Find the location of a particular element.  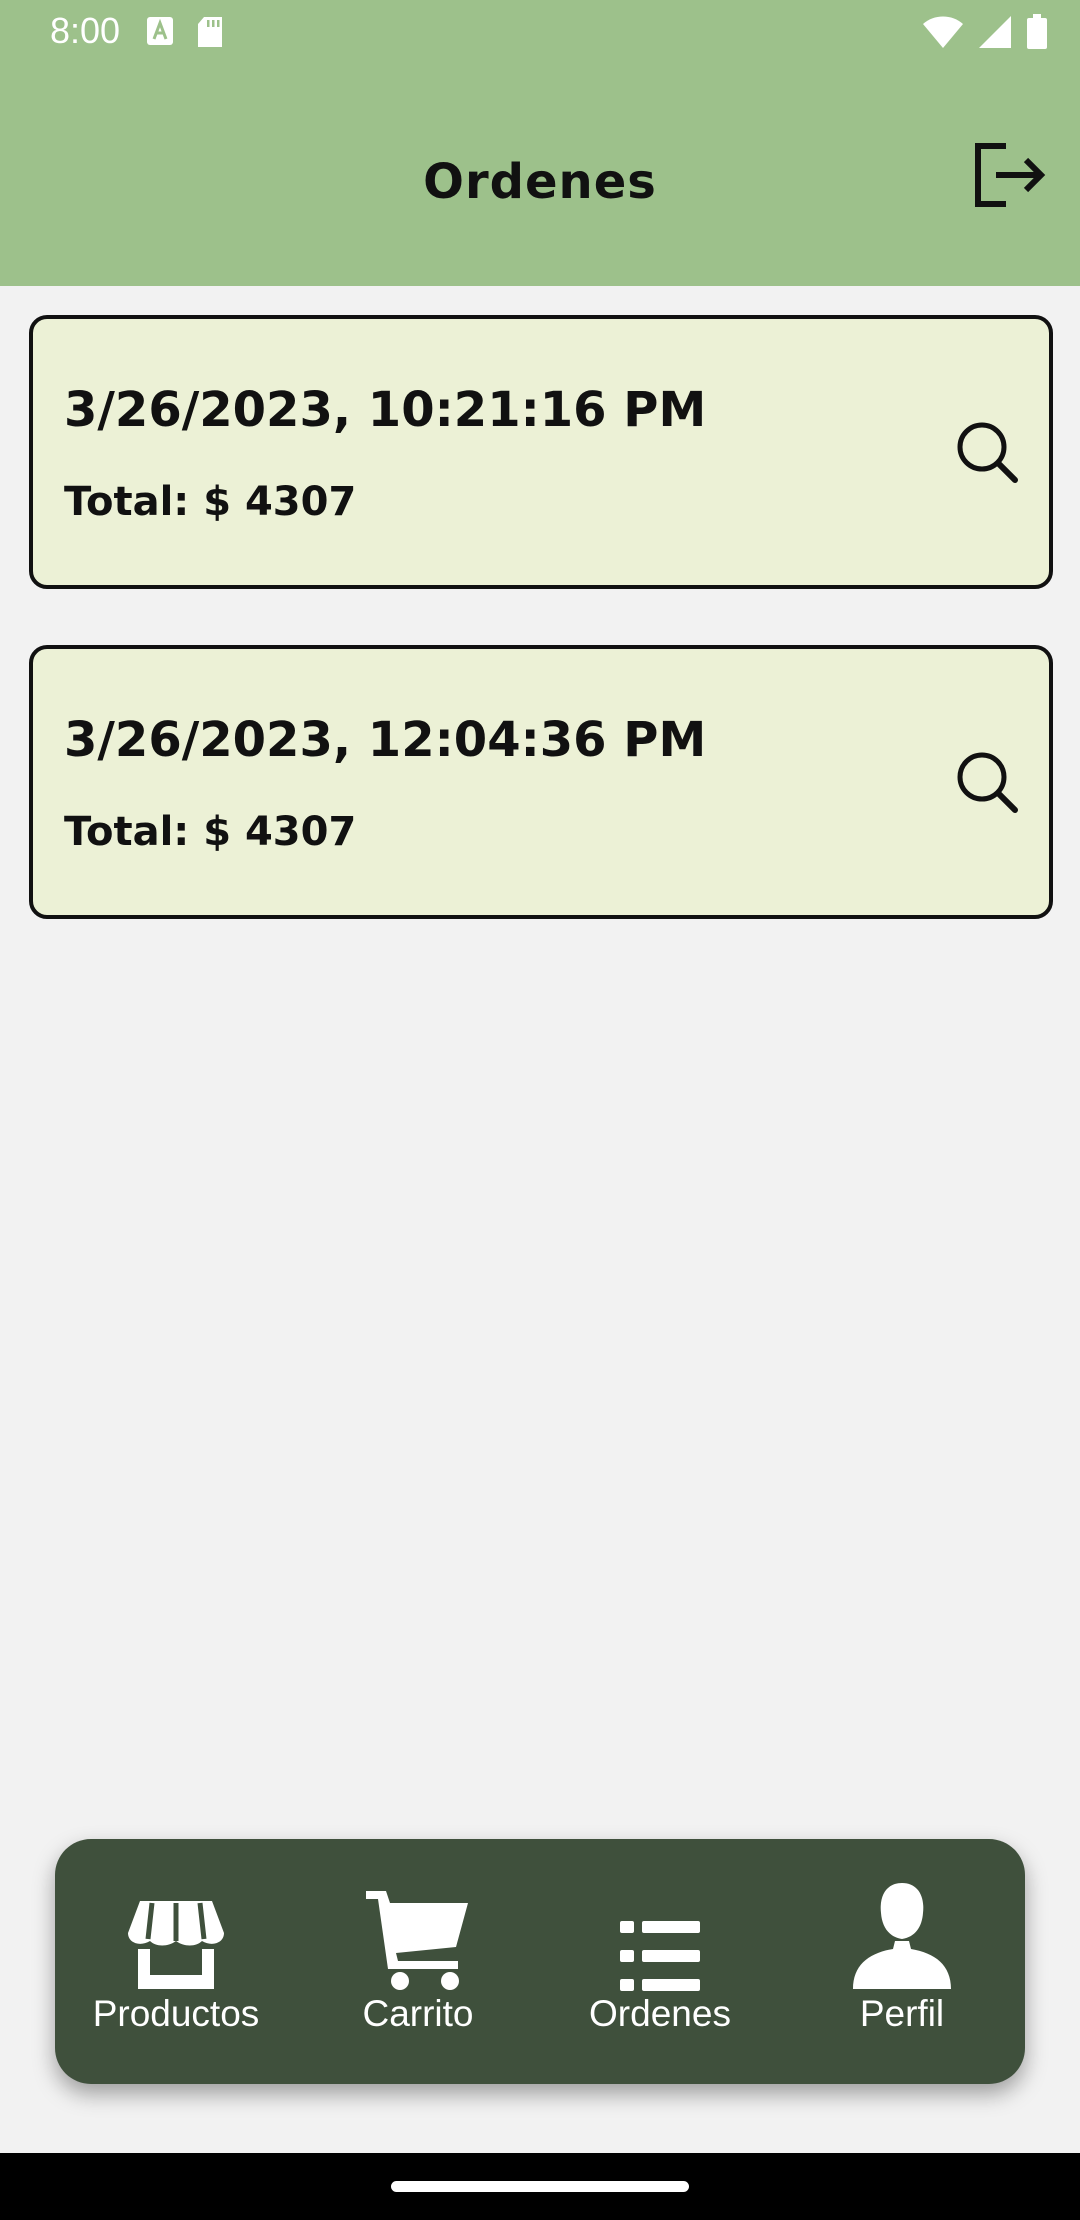

nav-item-carrito: Carrito is located at coordinates (418, 1961).